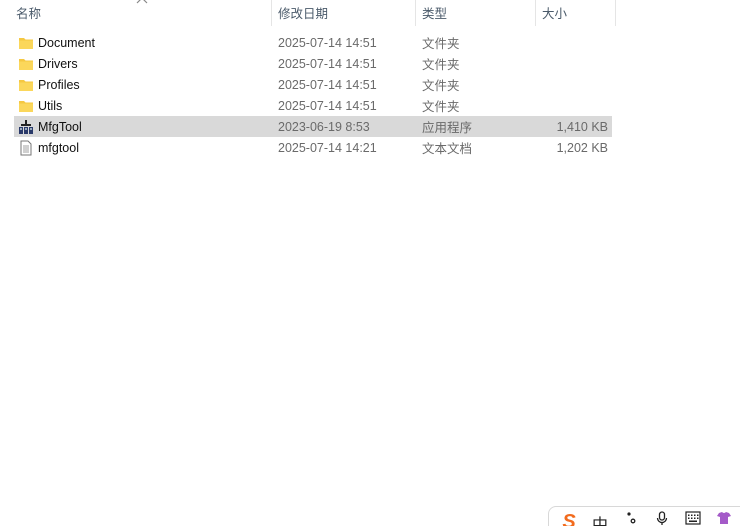 Image resolution: width=740 pixels, height=526 pixels. I want to click on text-document-icon, so click(26, 147).